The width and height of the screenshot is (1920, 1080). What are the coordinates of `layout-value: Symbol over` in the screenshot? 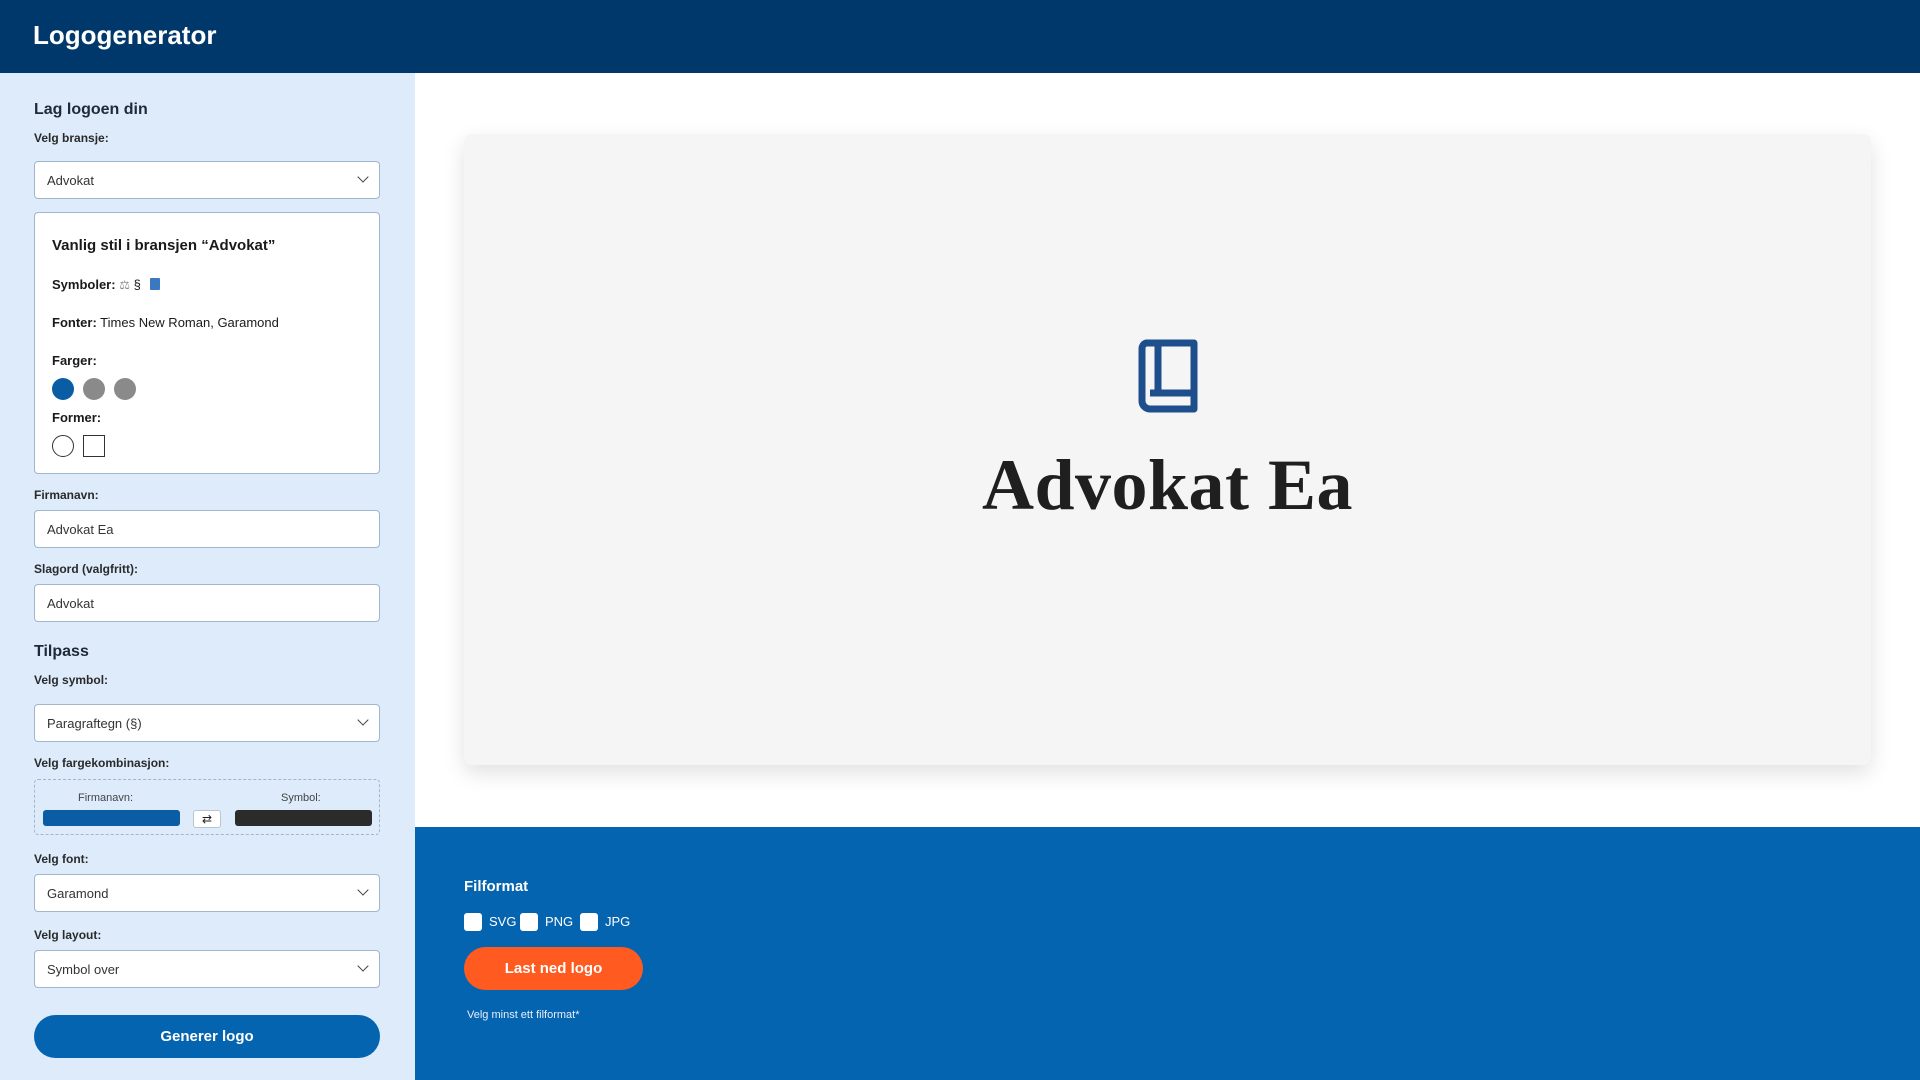 It's located at (83, 969).